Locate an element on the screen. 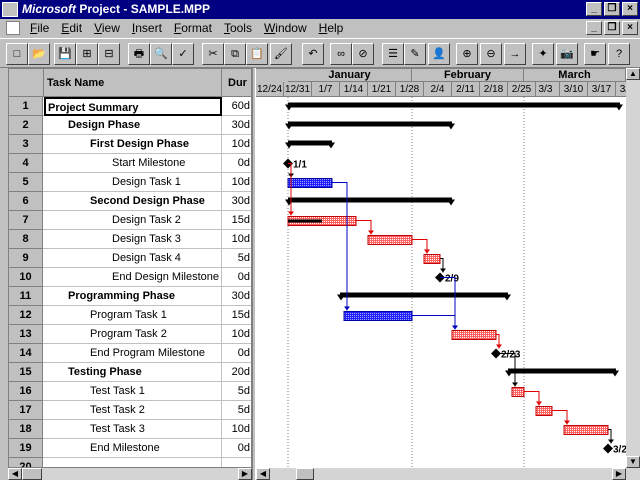  task-name-cell: First Design Phase is located at coordinates (133, 144).